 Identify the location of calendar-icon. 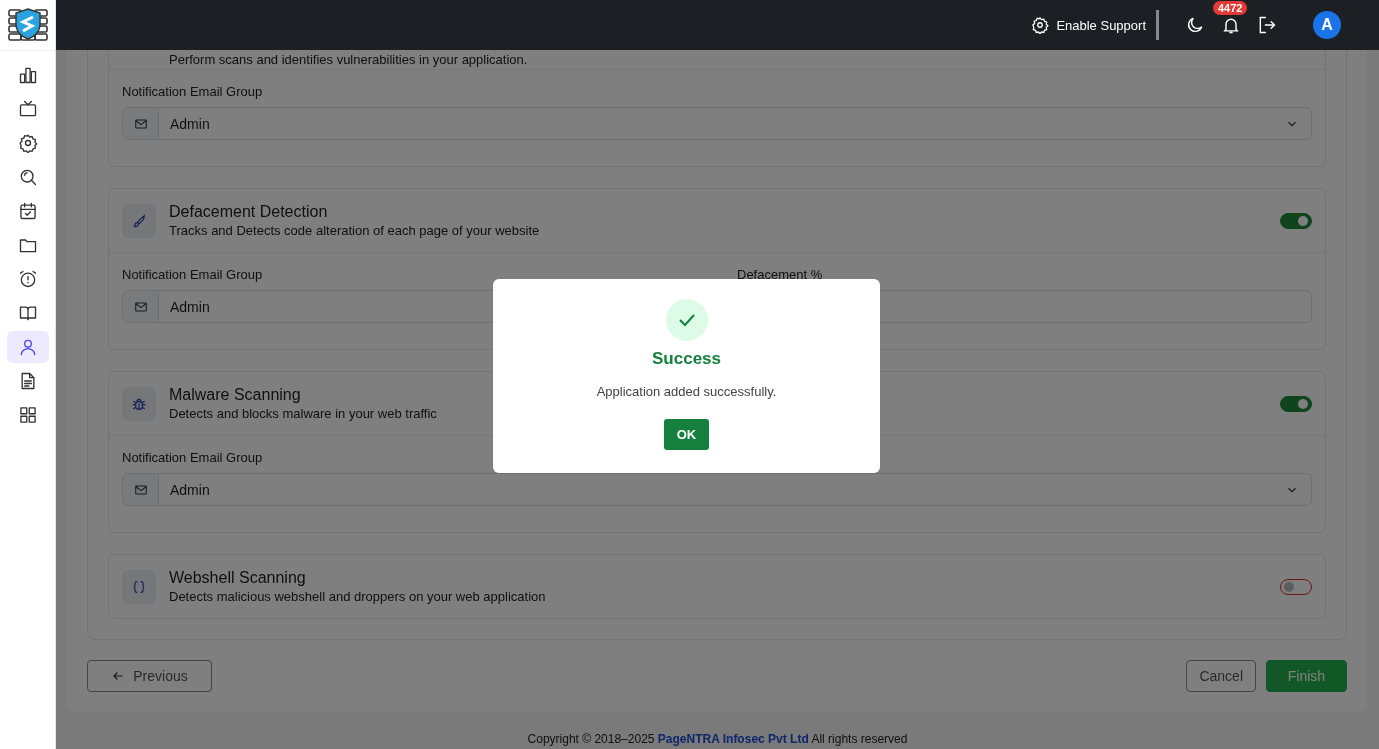
(27, 211).